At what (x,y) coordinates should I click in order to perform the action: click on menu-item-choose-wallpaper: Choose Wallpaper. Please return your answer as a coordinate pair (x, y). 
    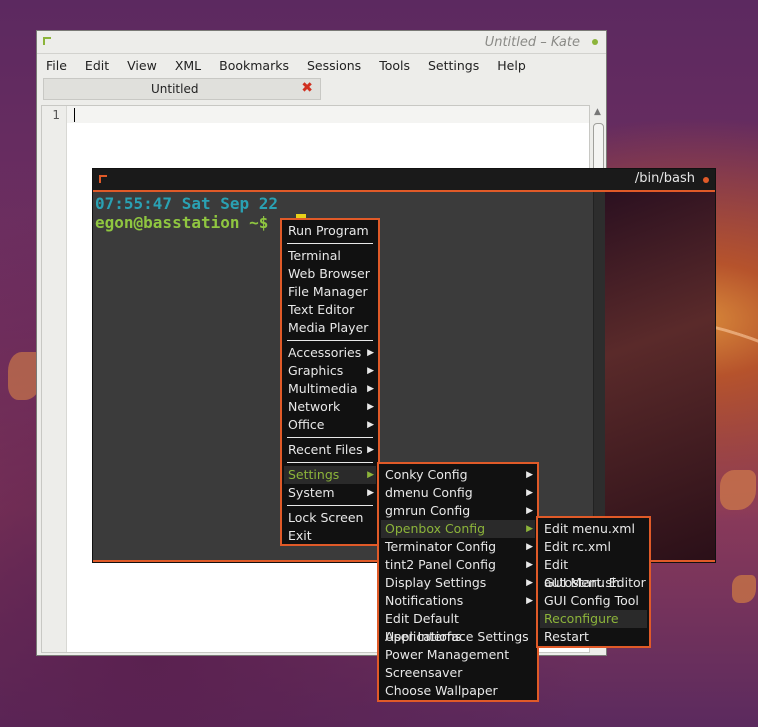
    Looking at the image, I should click on (458, 691).